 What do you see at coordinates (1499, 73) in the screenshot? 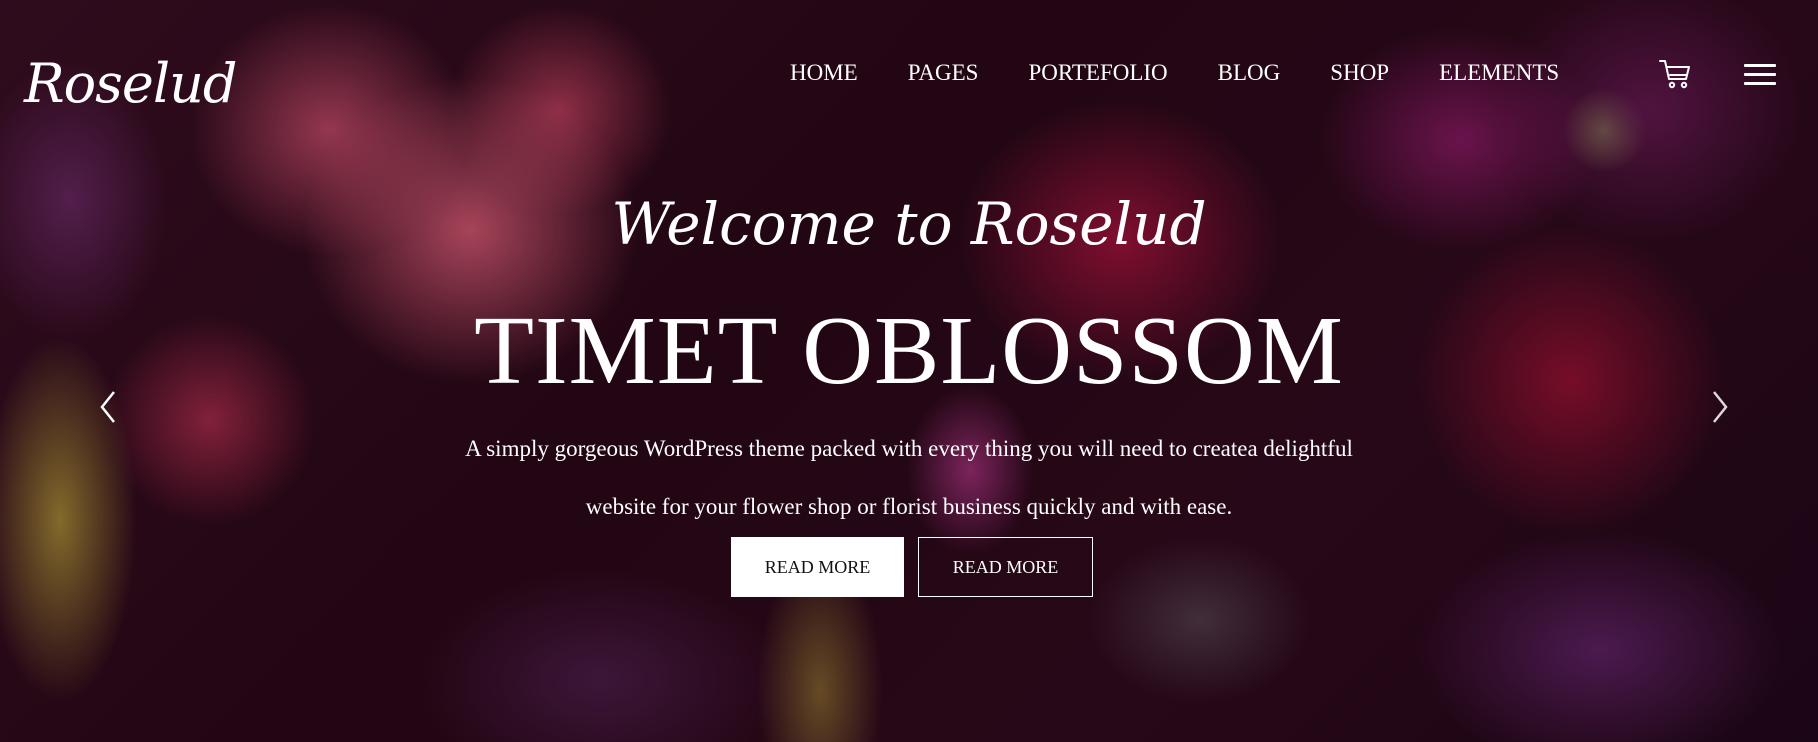
I see `nav-elements: ELEMENTS` at bounding box center [1499, 73].